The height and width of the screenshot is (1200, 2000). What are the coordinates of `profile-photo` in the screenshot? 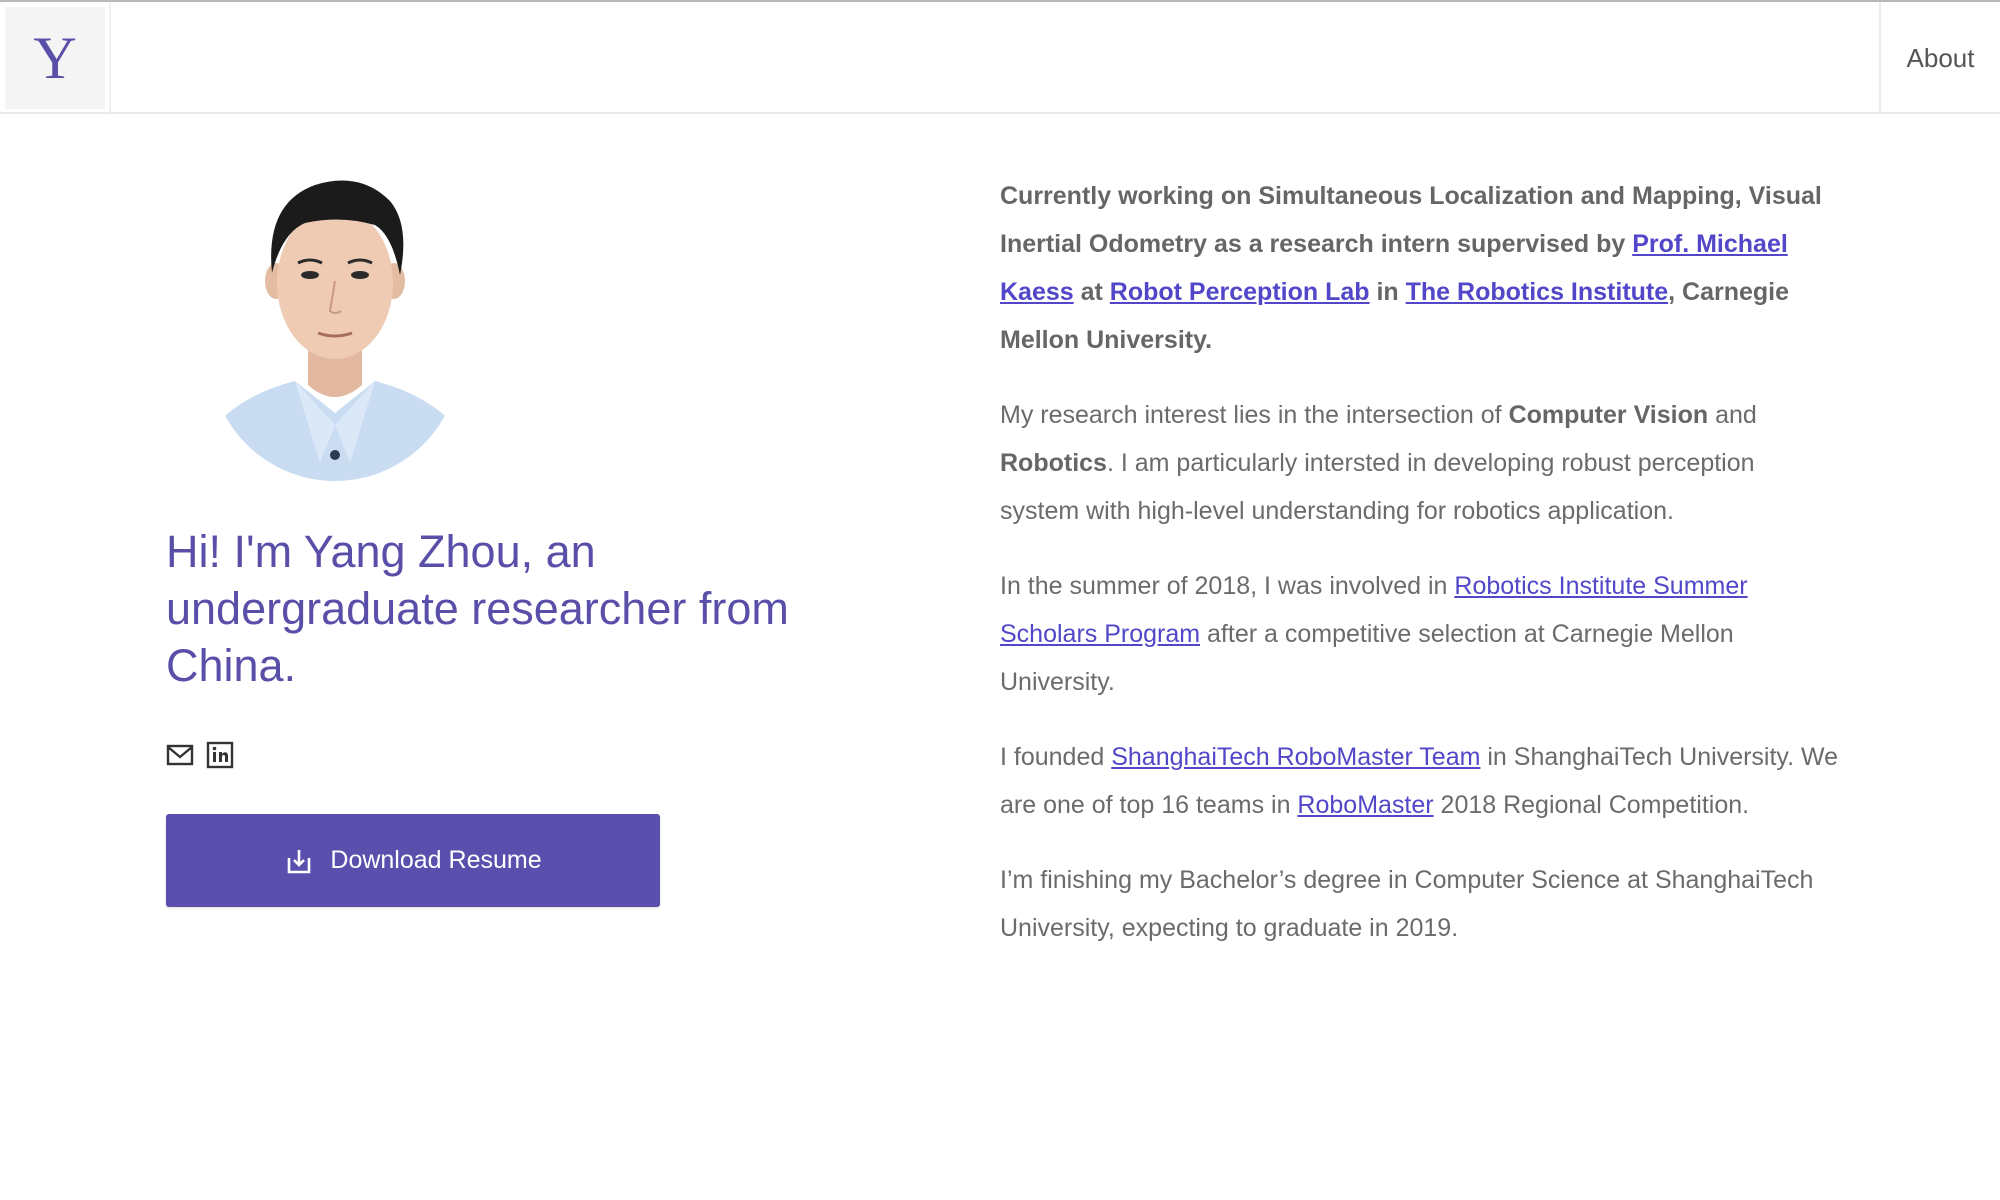 It's located at (335, 322).